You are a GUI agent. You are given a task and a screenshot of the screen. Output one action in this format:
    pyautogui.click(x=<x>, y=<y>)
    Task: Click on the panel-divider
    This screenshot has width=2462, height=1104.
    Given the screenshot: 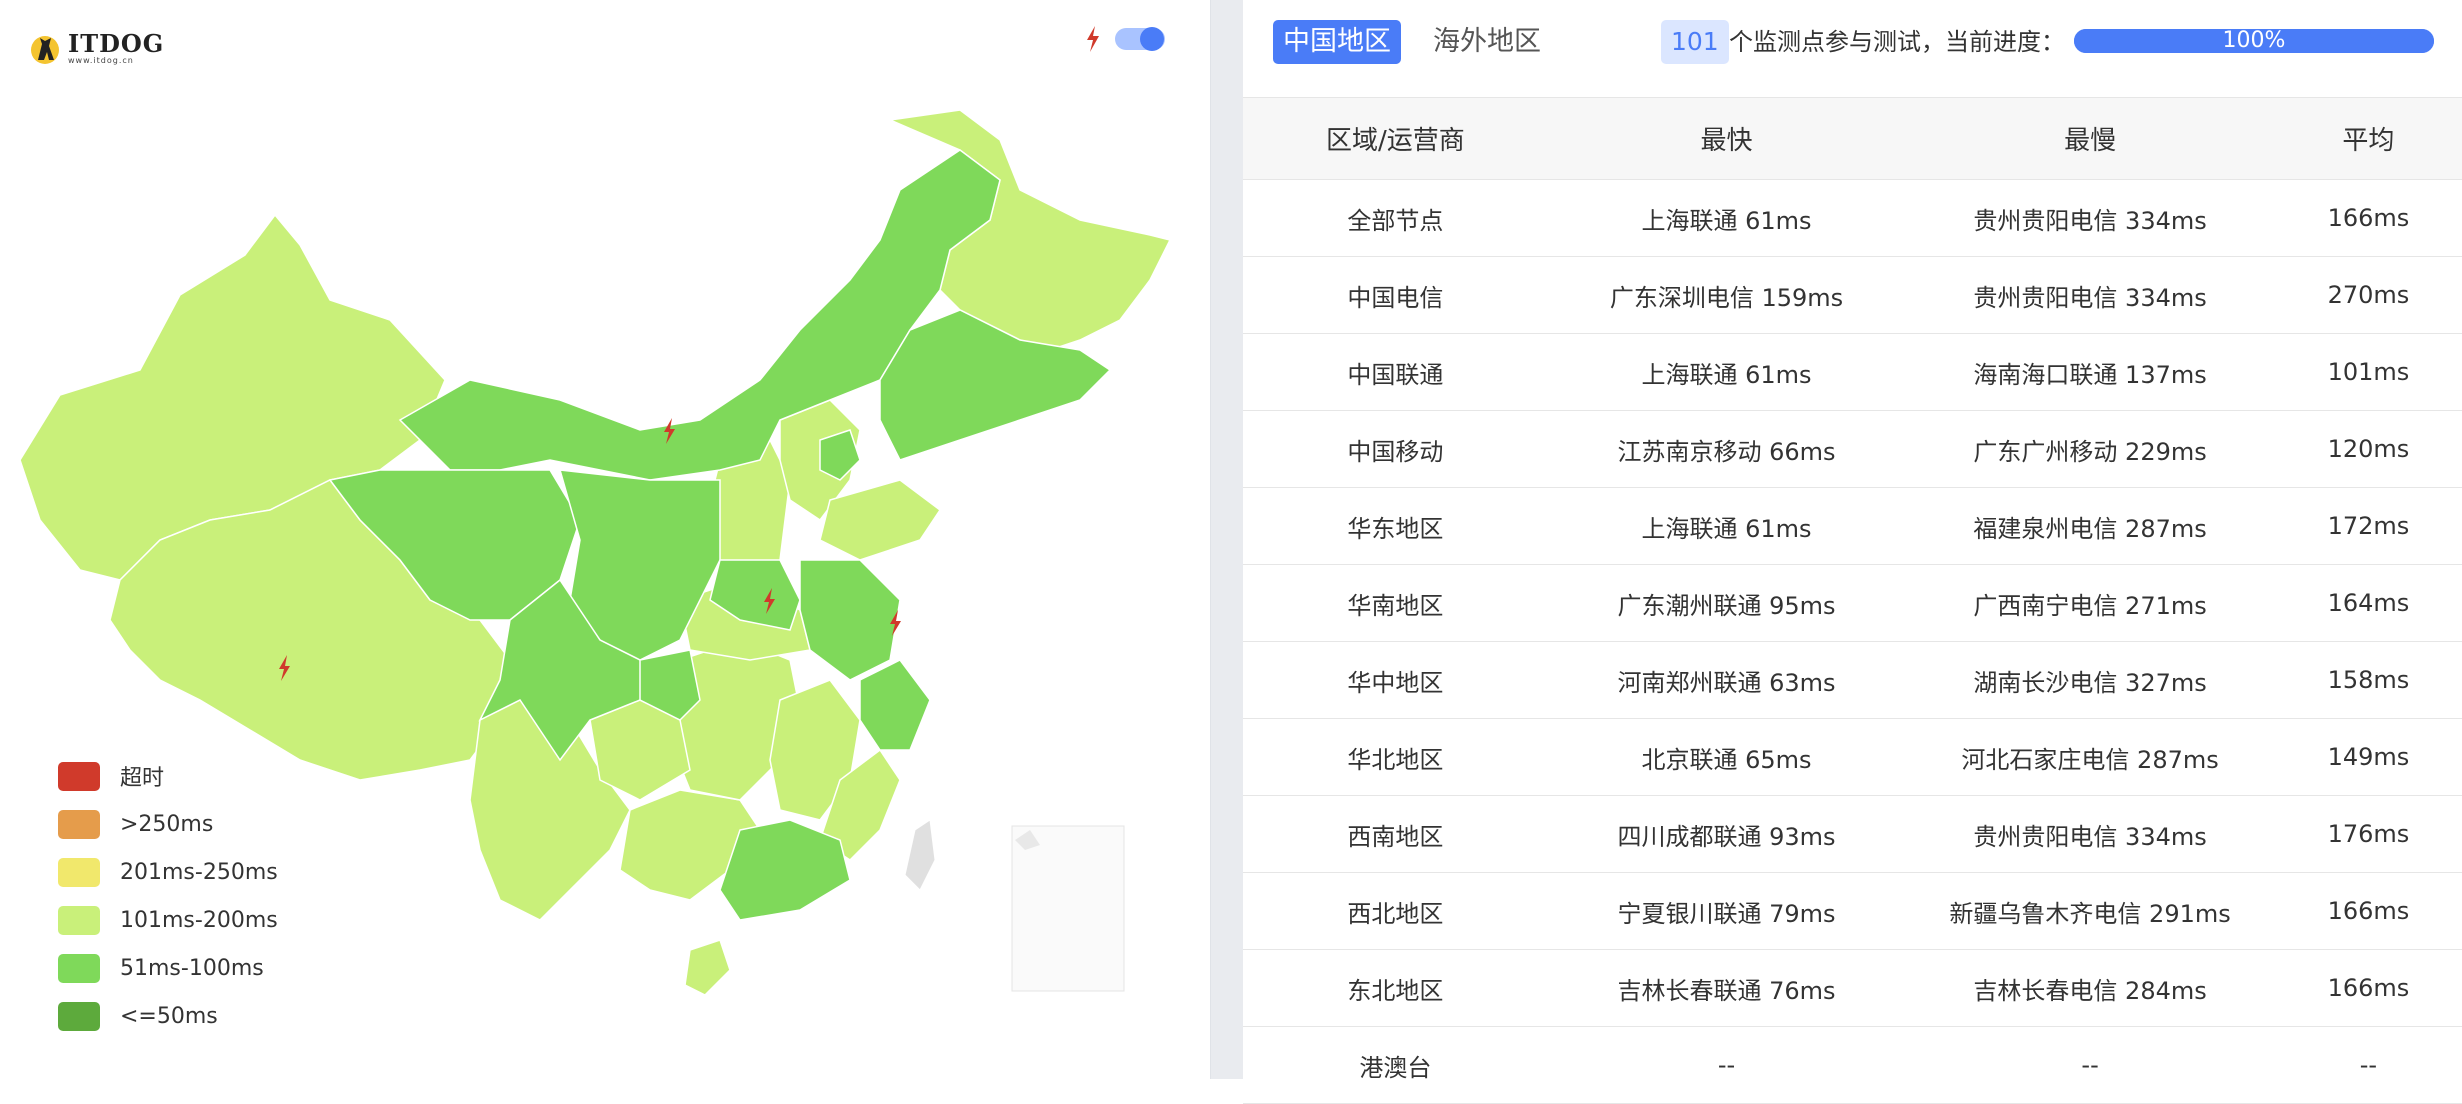 What is the action you would take?
    pyautogui.click(x=1227, y=539)
    